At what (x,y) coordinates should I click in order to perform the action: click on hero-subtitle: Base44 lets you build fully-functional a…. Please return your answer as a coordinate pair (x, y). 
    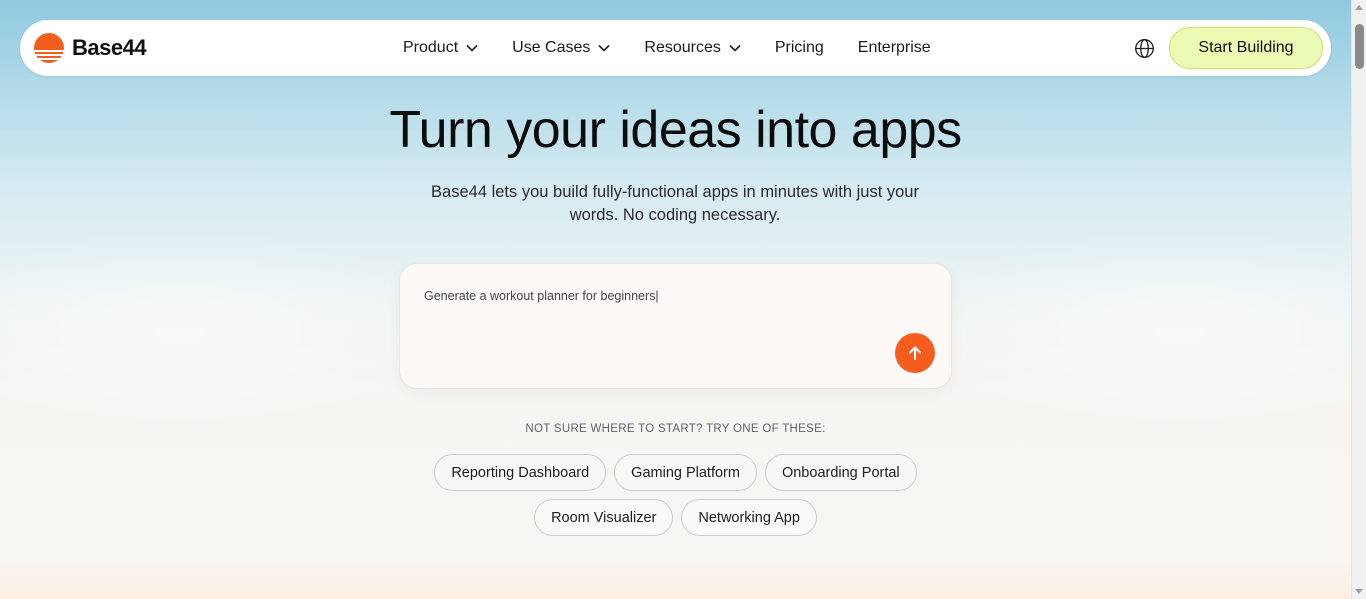
    Looking at the image, I should click on (675, 203).